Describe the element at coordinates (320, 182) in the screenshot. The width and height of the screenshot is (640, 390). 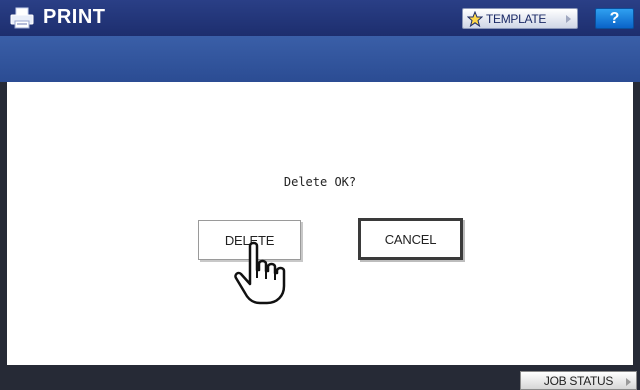
I see `confirmation-message: Delete OK?` at that location.